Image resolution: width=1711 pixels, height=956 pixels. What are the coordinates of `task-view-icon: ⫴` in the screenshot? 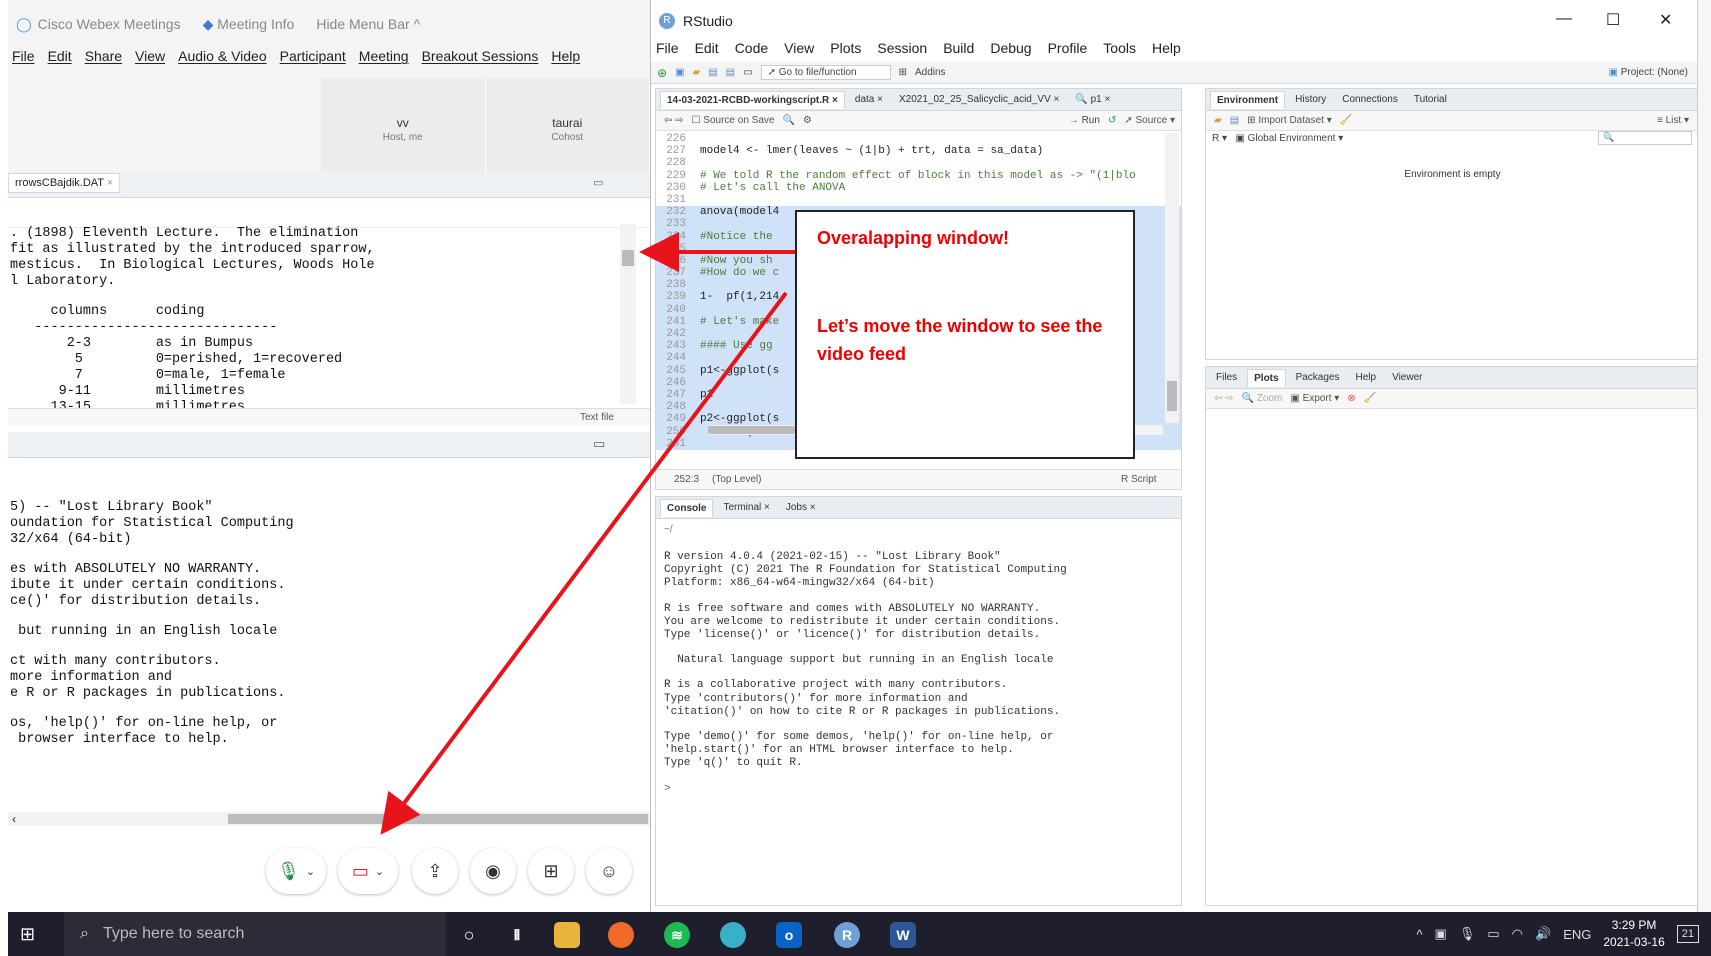 It's located at (517, 935).